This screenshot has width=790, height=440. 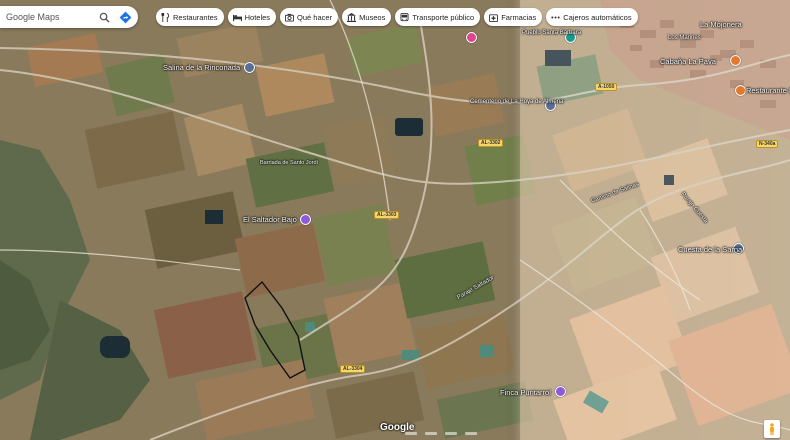 I want to click on chip-pharmacies: Farmacias, so click(x=513, y=17).